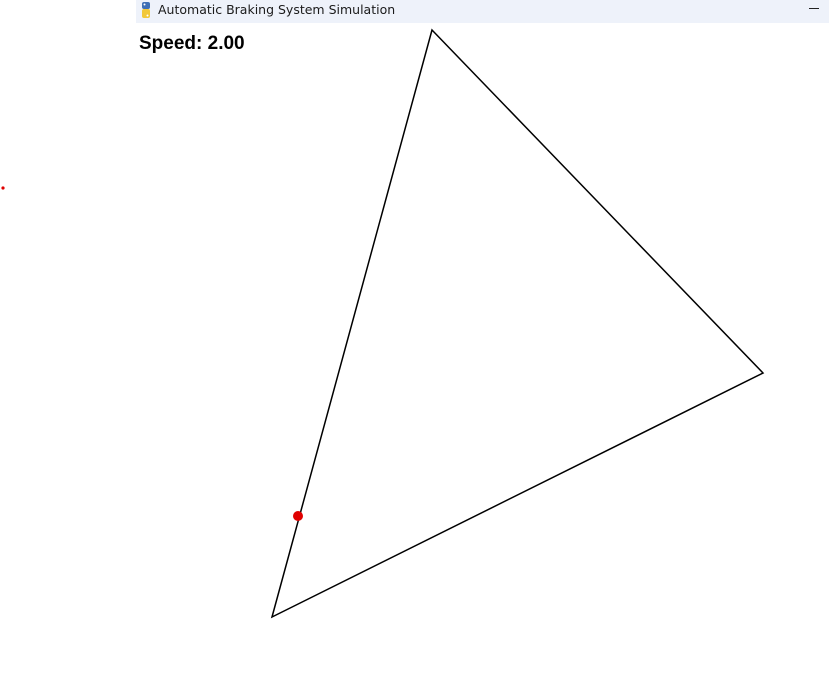 This screenshot has height=690, width=829. What do you see at coordinates (3, 188) in the screenshot?
I see `stray-red-dot` at bounding box center [3, 188].